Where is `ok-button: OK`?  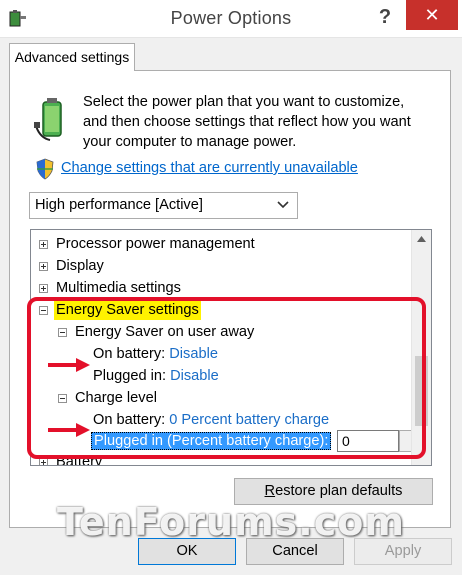
ok-button: OK is located at coordinates (187, 551).